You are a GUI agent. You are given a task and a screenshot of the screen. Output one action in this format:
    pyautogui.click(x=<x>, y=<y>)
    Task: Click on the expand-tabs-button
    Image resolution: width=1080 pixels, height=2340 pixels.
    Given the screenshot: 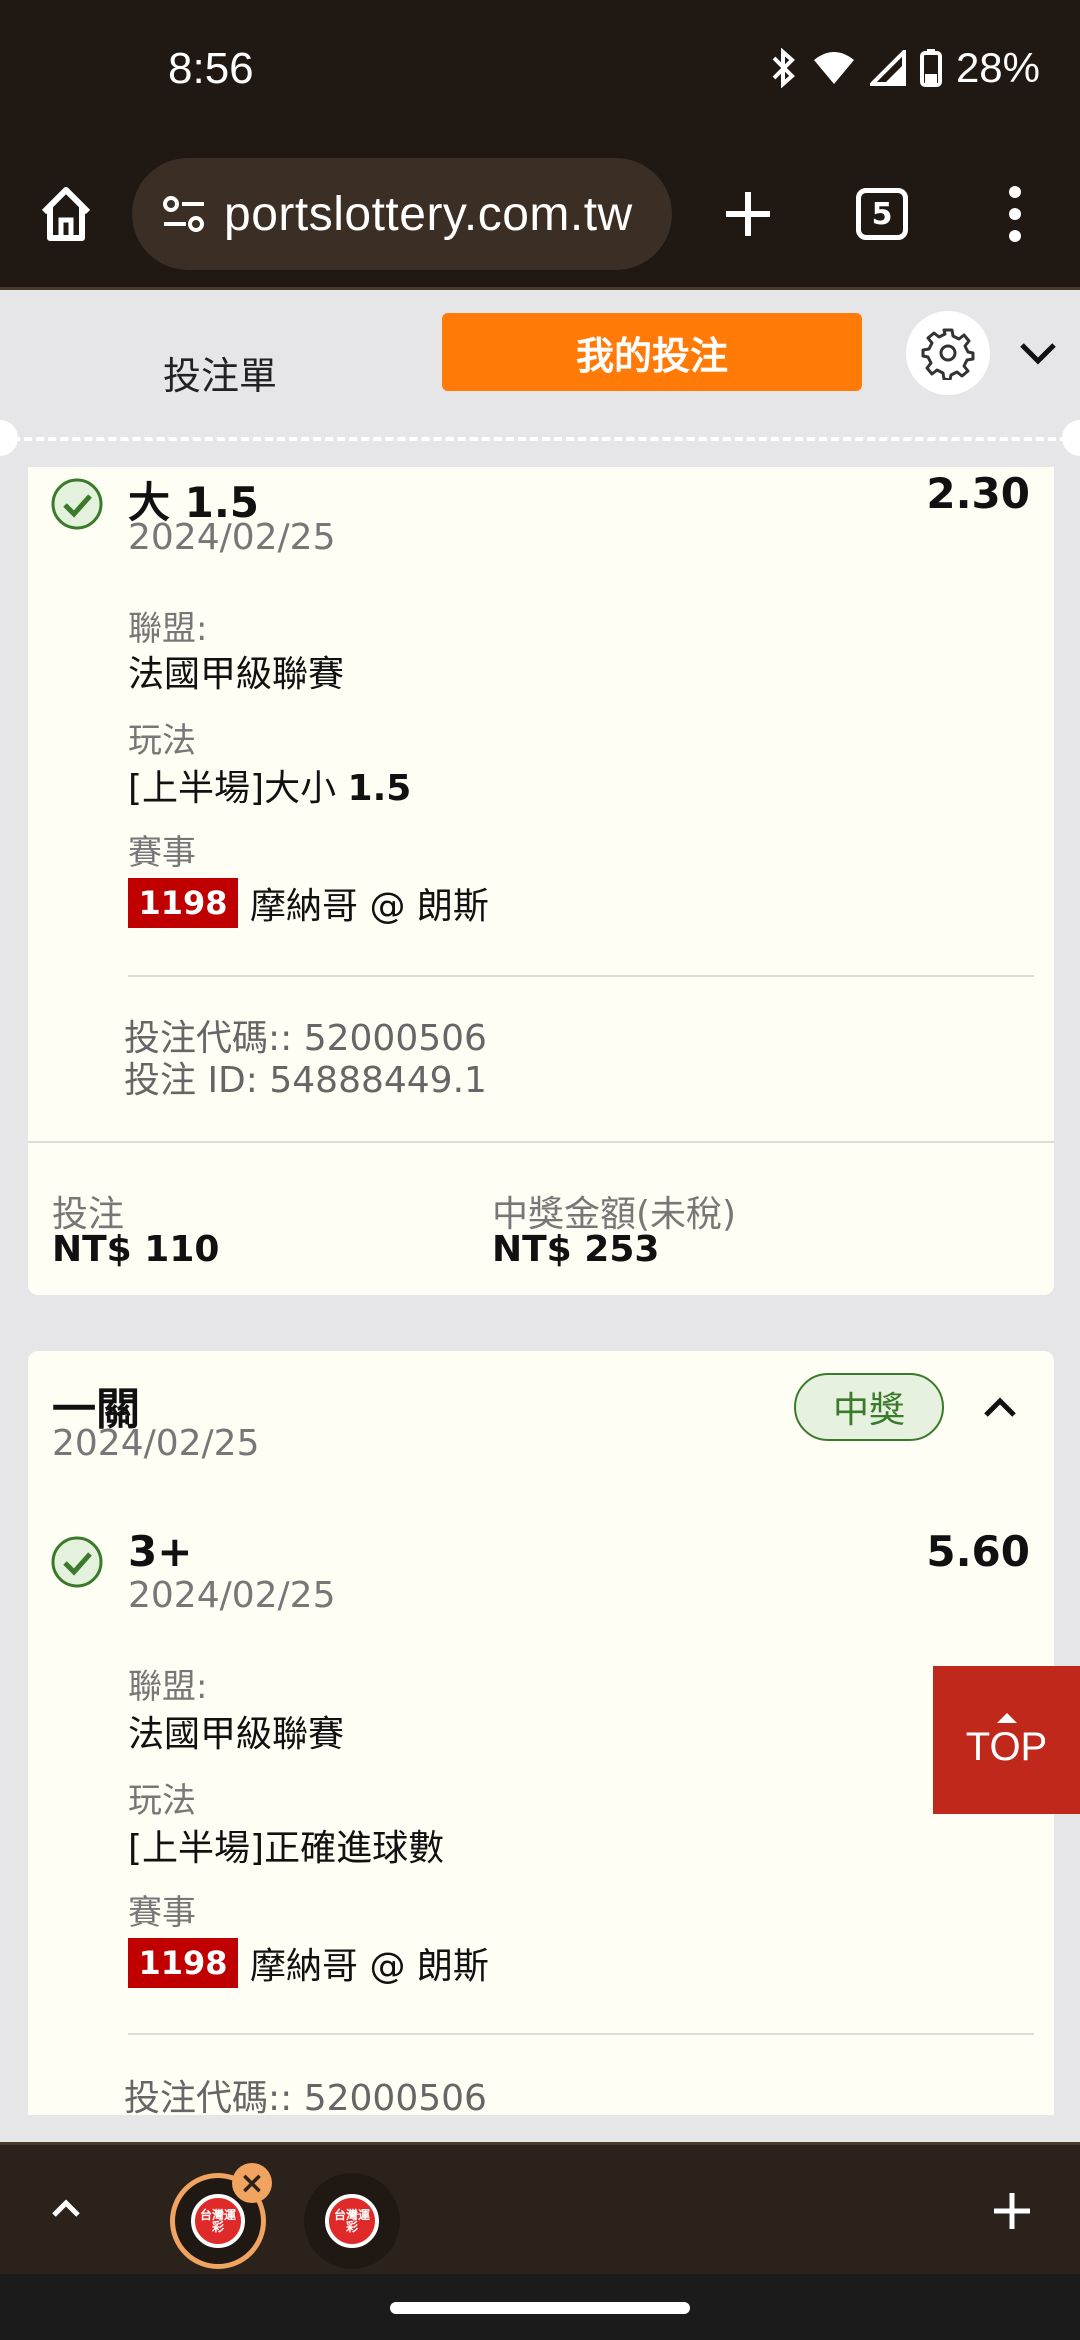 What is the action you would take?
    pyautogui.click(x=66, y=2209)
    